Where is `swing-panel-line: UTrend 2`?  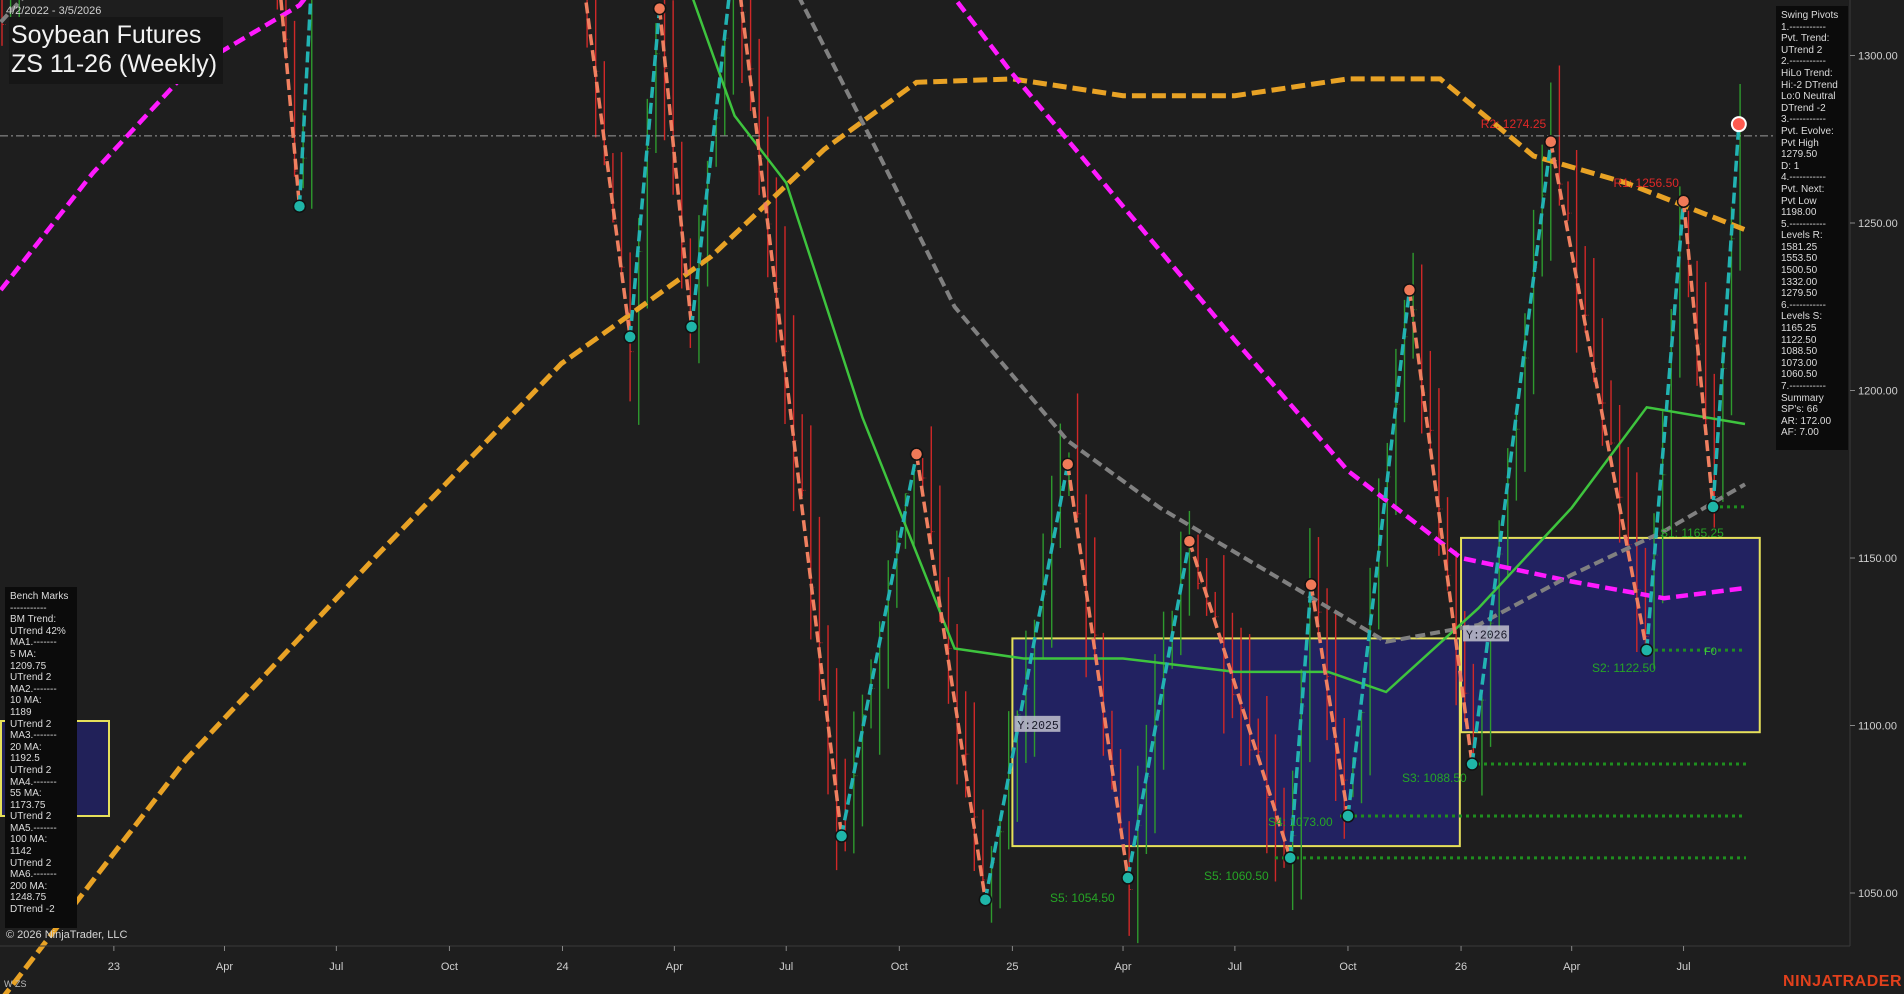 swing-panel-line: UTrend 2 is located at coordinates (1802, 50).